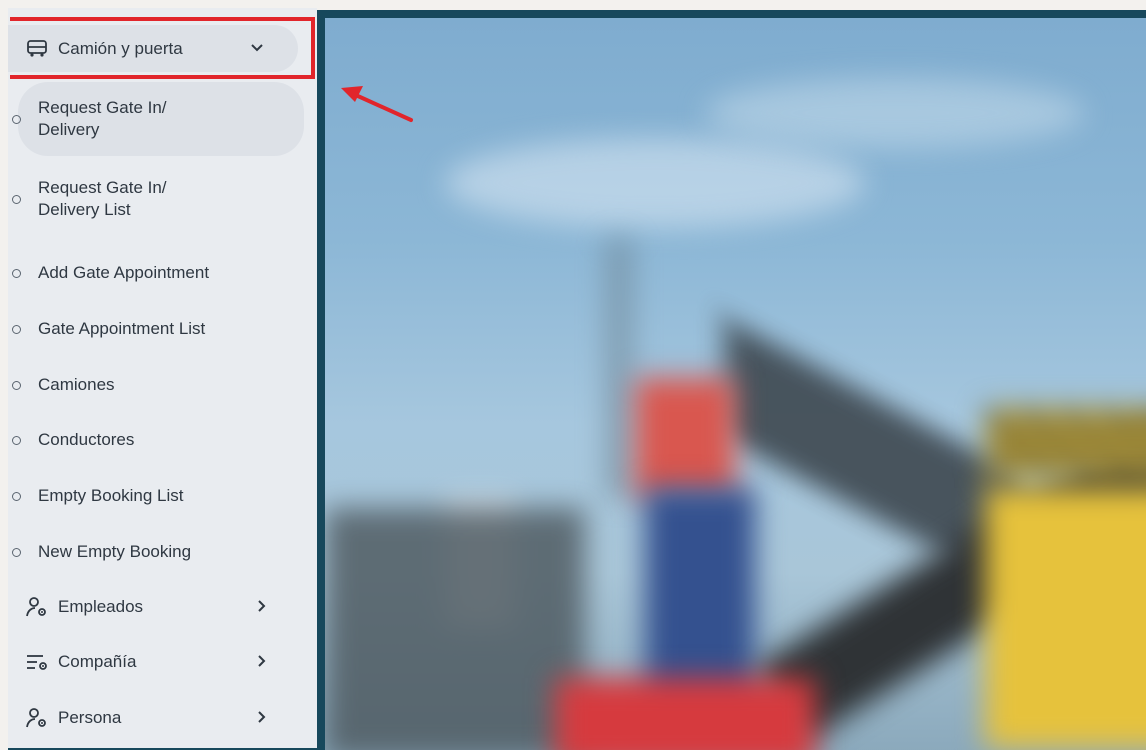 The width and height of the screenshot is (1146, 750). What do you see at coordinates (1065, 443) in the screenshot?
I see `bg-hazard-stripes` at bounding box center [1065, 443].